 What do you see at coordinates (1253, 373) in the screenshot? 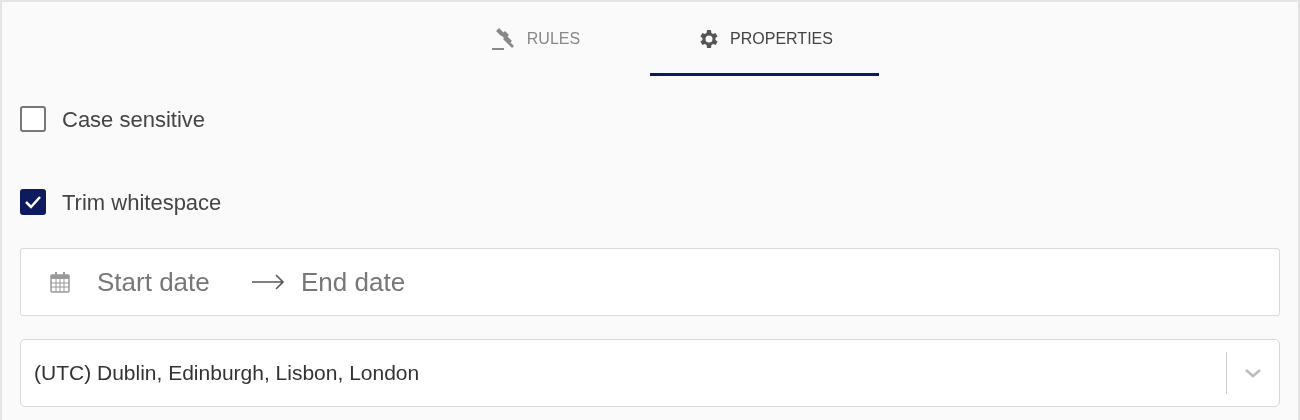
I see `chevron-down-icon` at bounding box center [1253, 373].